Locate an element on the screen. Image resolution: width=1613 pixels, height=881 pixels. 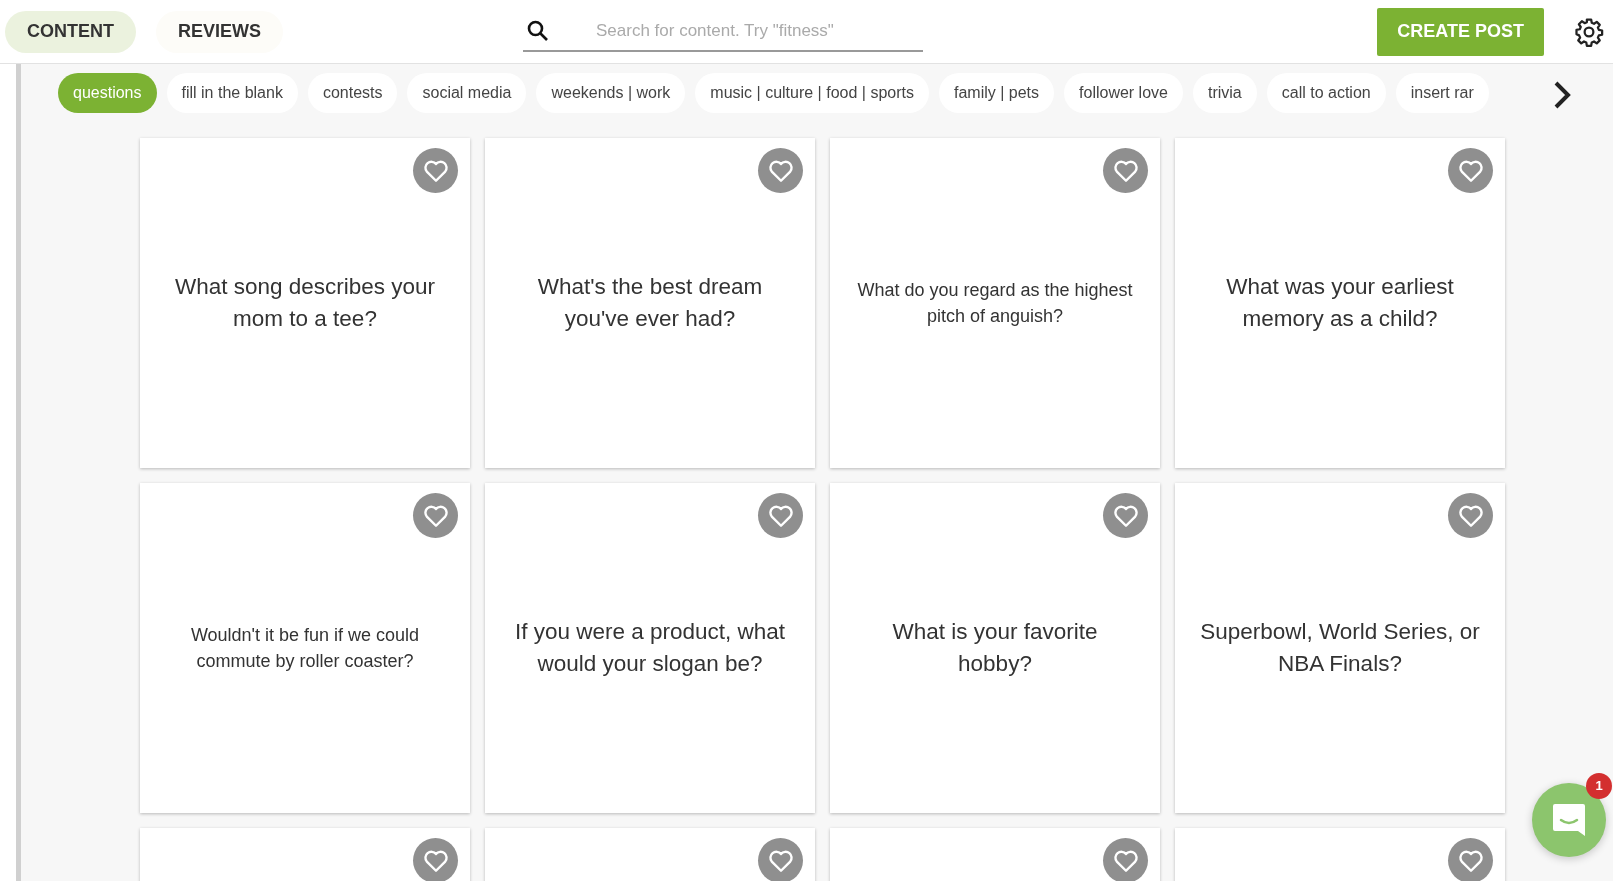
question-text: What's the best dream you've ever had? is located at coordinates (650, 303).